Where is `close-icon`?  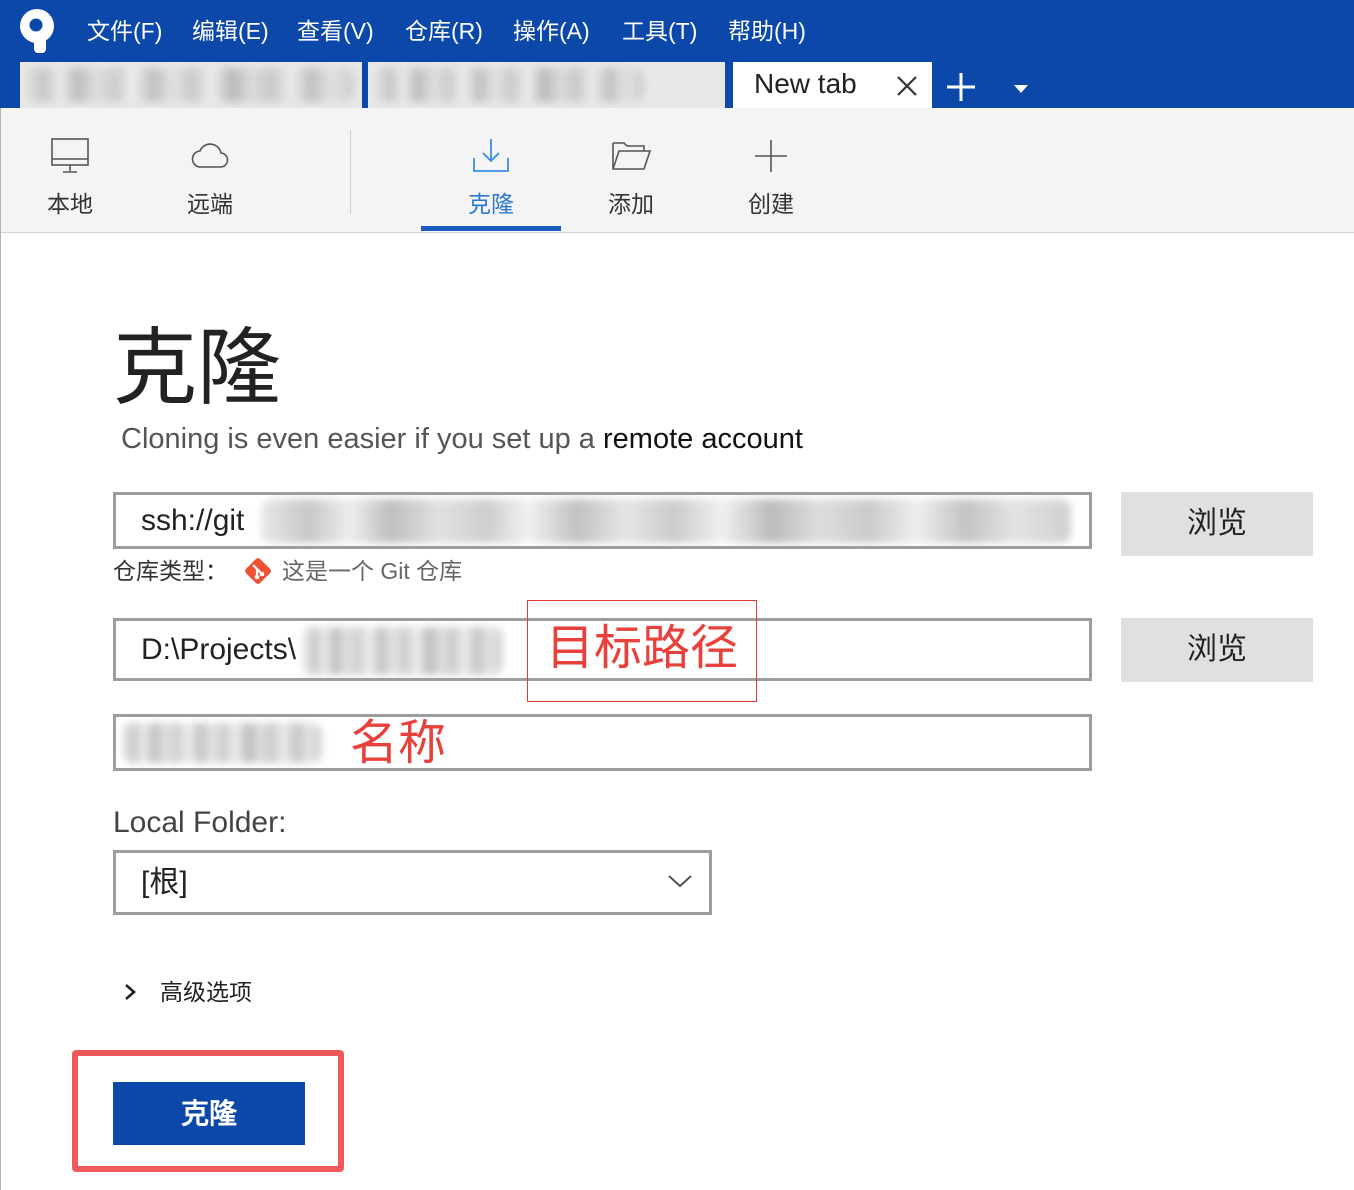
close-icon is located at coordinates (907, 86).